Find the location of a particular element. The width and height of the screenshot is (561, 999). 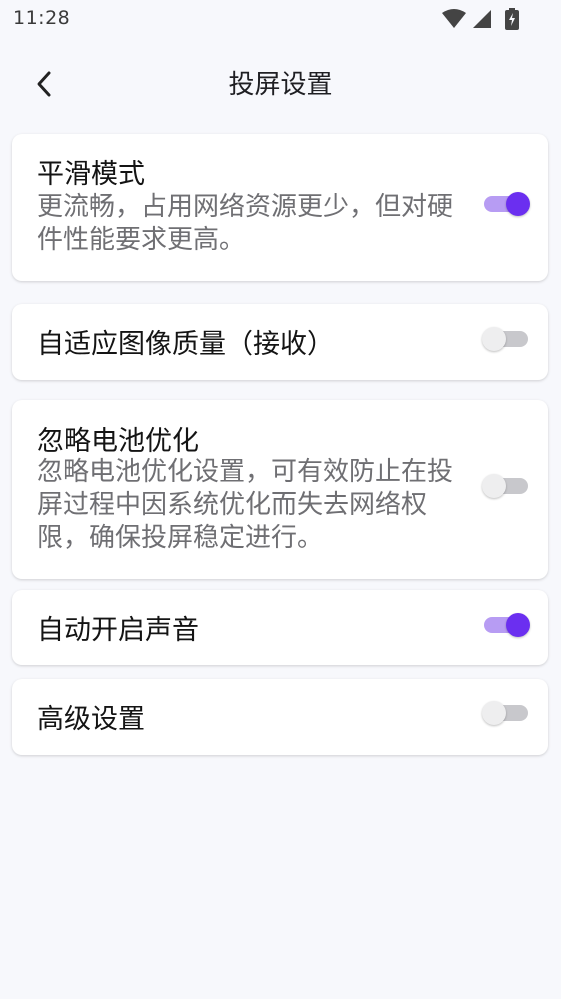

app-bar: 投屏设置 is located at coordinates (280, 82).